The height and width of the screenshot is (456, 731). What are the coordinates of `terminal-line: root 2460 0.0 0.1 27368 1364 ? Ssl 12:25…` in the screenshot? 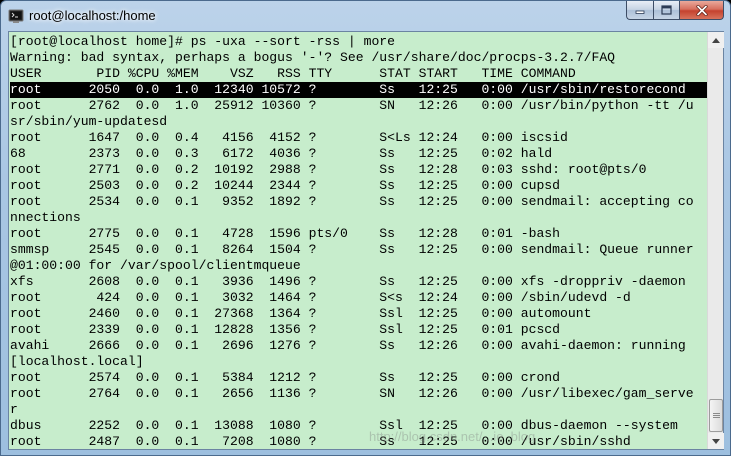 It's located at (301, 313).